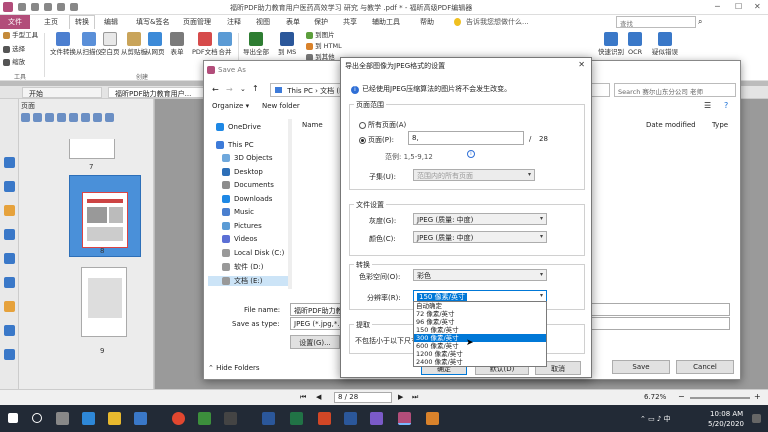 The width and height of the screenshot is (768, 432). What do you see at coordinates (242, 172) in the screenshot?
I see `tree-item-desktop: Desktop` at bounding box center [242, 172].